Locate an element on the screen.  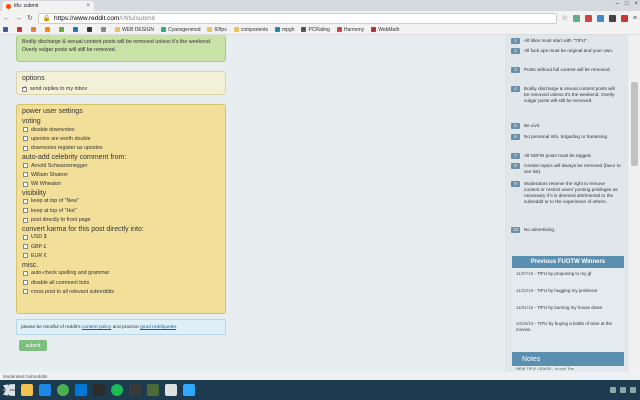
arnold-option: Arnold Schwarzenegger is located at coordinates (121, 165).